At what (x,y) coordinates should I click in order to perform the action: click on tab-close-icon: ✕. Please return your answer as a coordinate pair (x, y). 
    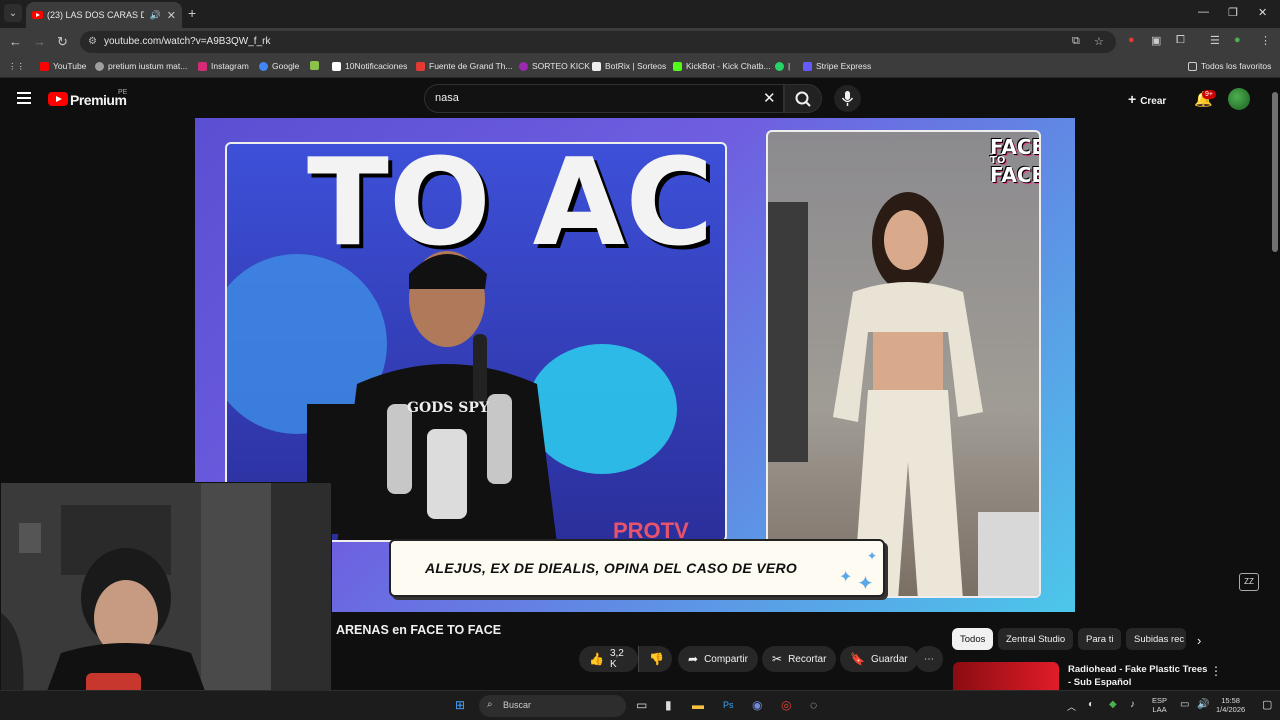
    Looking at the image, I should click on (171, 15).